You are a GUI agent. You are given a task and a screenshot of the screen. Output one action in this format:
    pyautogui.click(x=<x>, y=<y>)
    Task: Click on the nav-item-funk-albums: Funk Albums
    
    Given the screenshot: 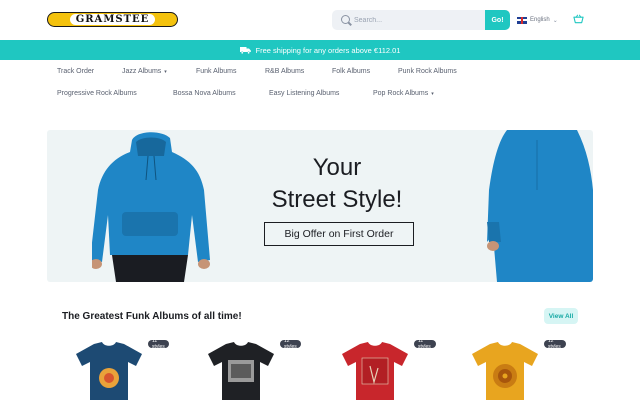 What is the action you would take?
    pyautogui.click(x=216, y=71)
    